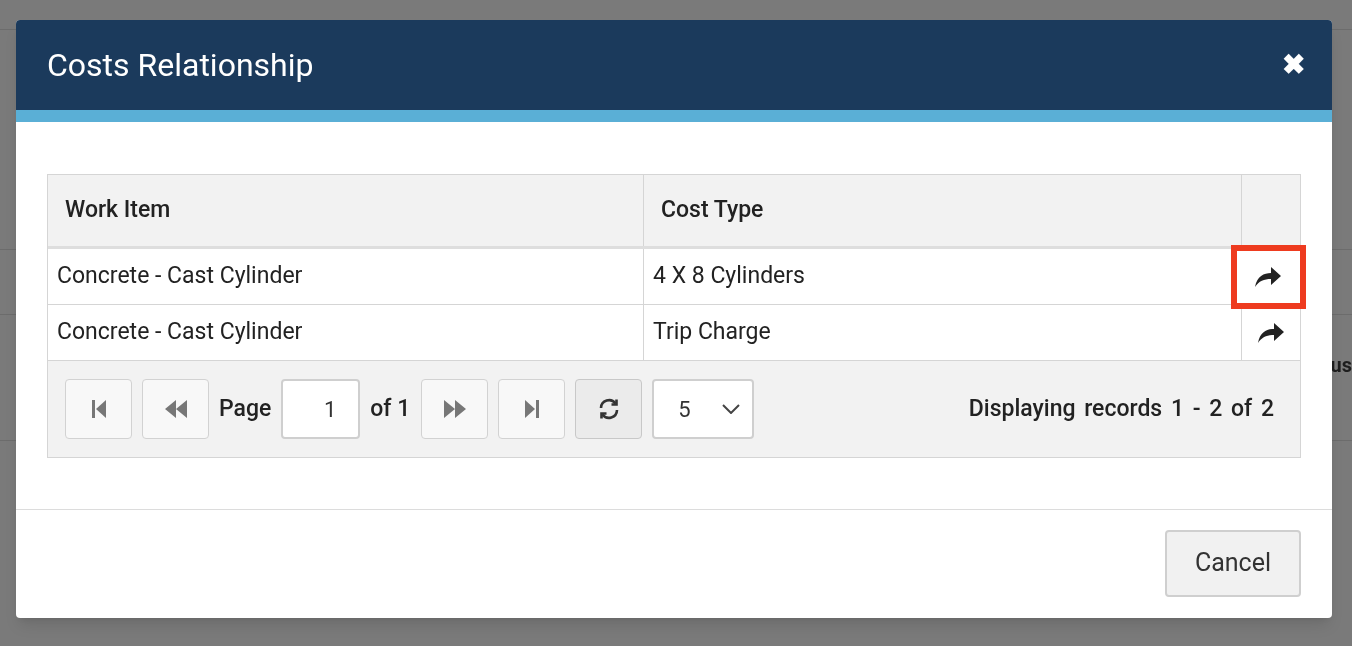  I want to click on records-summary: Displaying records 1 - 2 of 2, so click(1121, 408).